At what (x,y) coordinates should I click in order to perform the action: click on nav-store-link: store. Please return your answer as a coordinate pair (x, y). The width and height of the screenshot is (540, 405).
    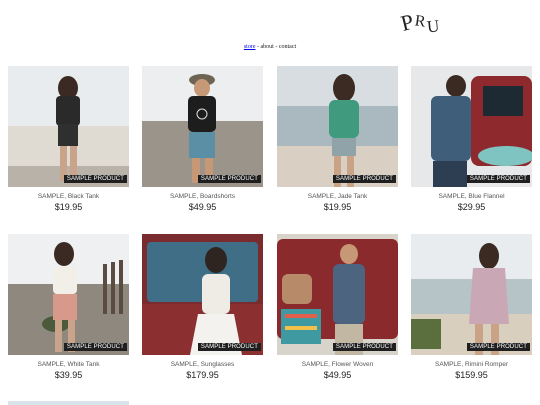
    Looking at the image, I should click on (250, 47).